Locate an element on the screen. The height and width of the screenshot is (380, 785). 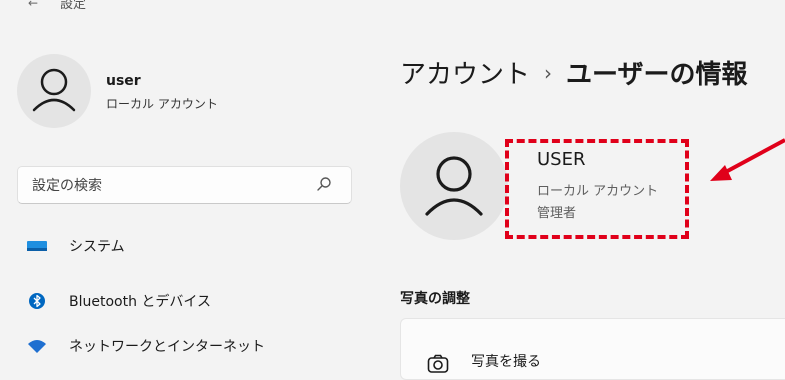
camera-icon is located at coordinates (438, 363).